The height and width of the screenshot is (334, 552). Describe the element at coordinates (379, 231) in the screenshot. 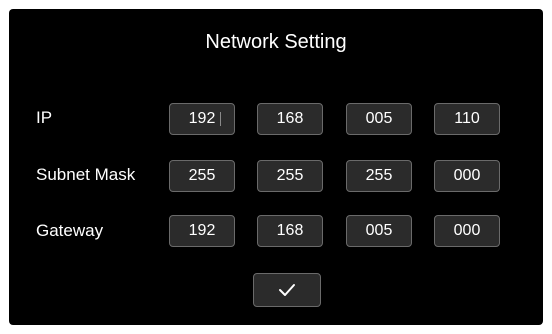

I see `gateway-octet-3-input` at that location.